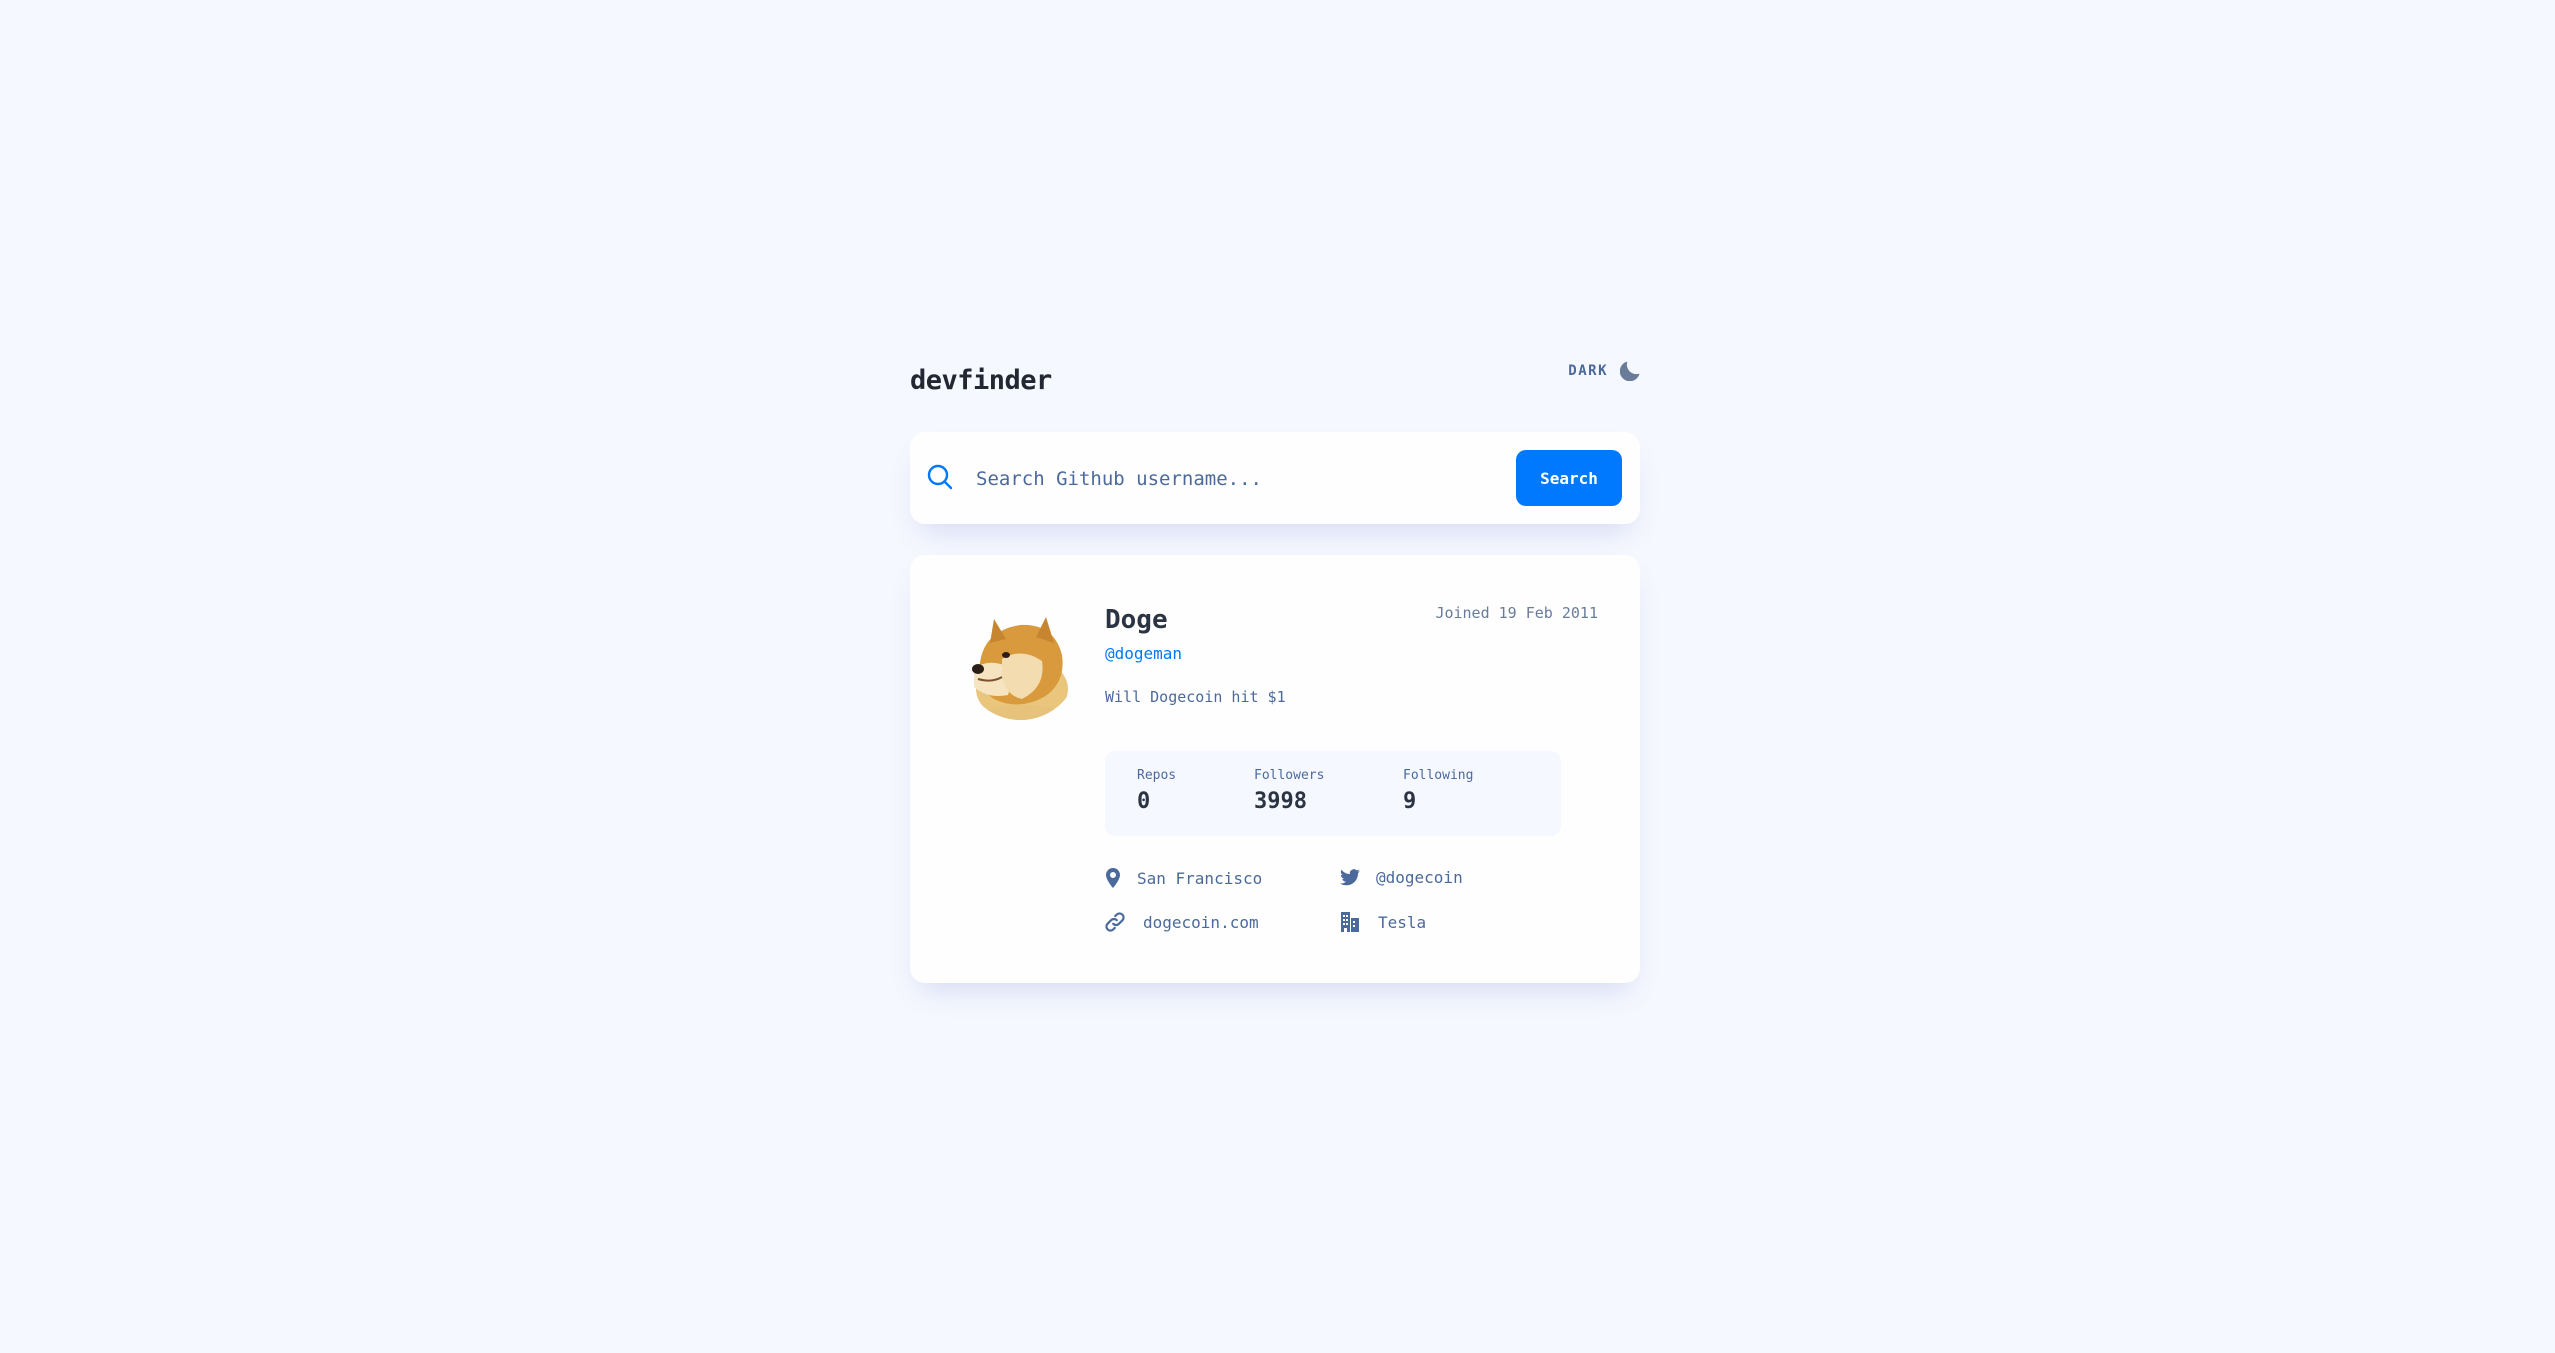 This screenshot has width=2555, height=1353. What do you see at coordinates (940, 477) in the screenshot?
I see `search-icon` at bounding box center [940, 477].